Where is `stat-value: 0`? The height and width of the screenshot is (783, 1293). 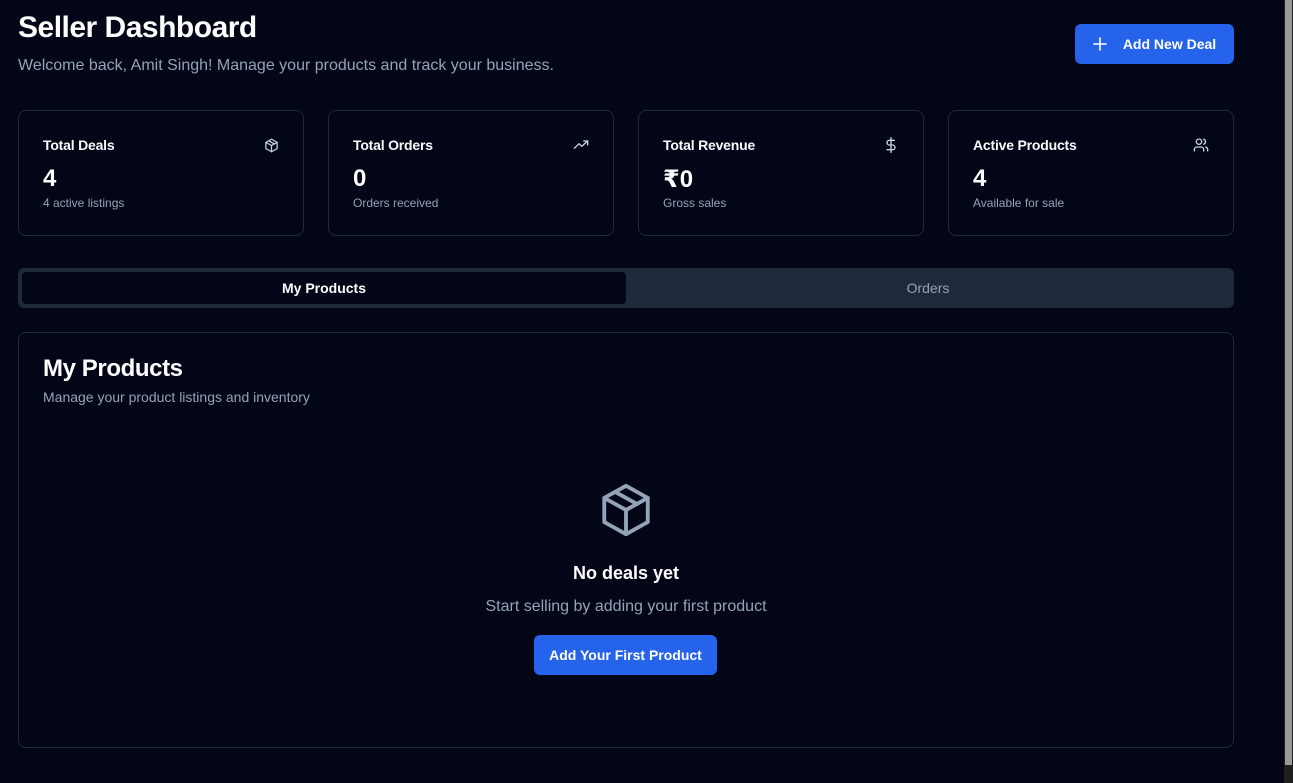 stat-value: 0 is located at coordinates (360, 178).